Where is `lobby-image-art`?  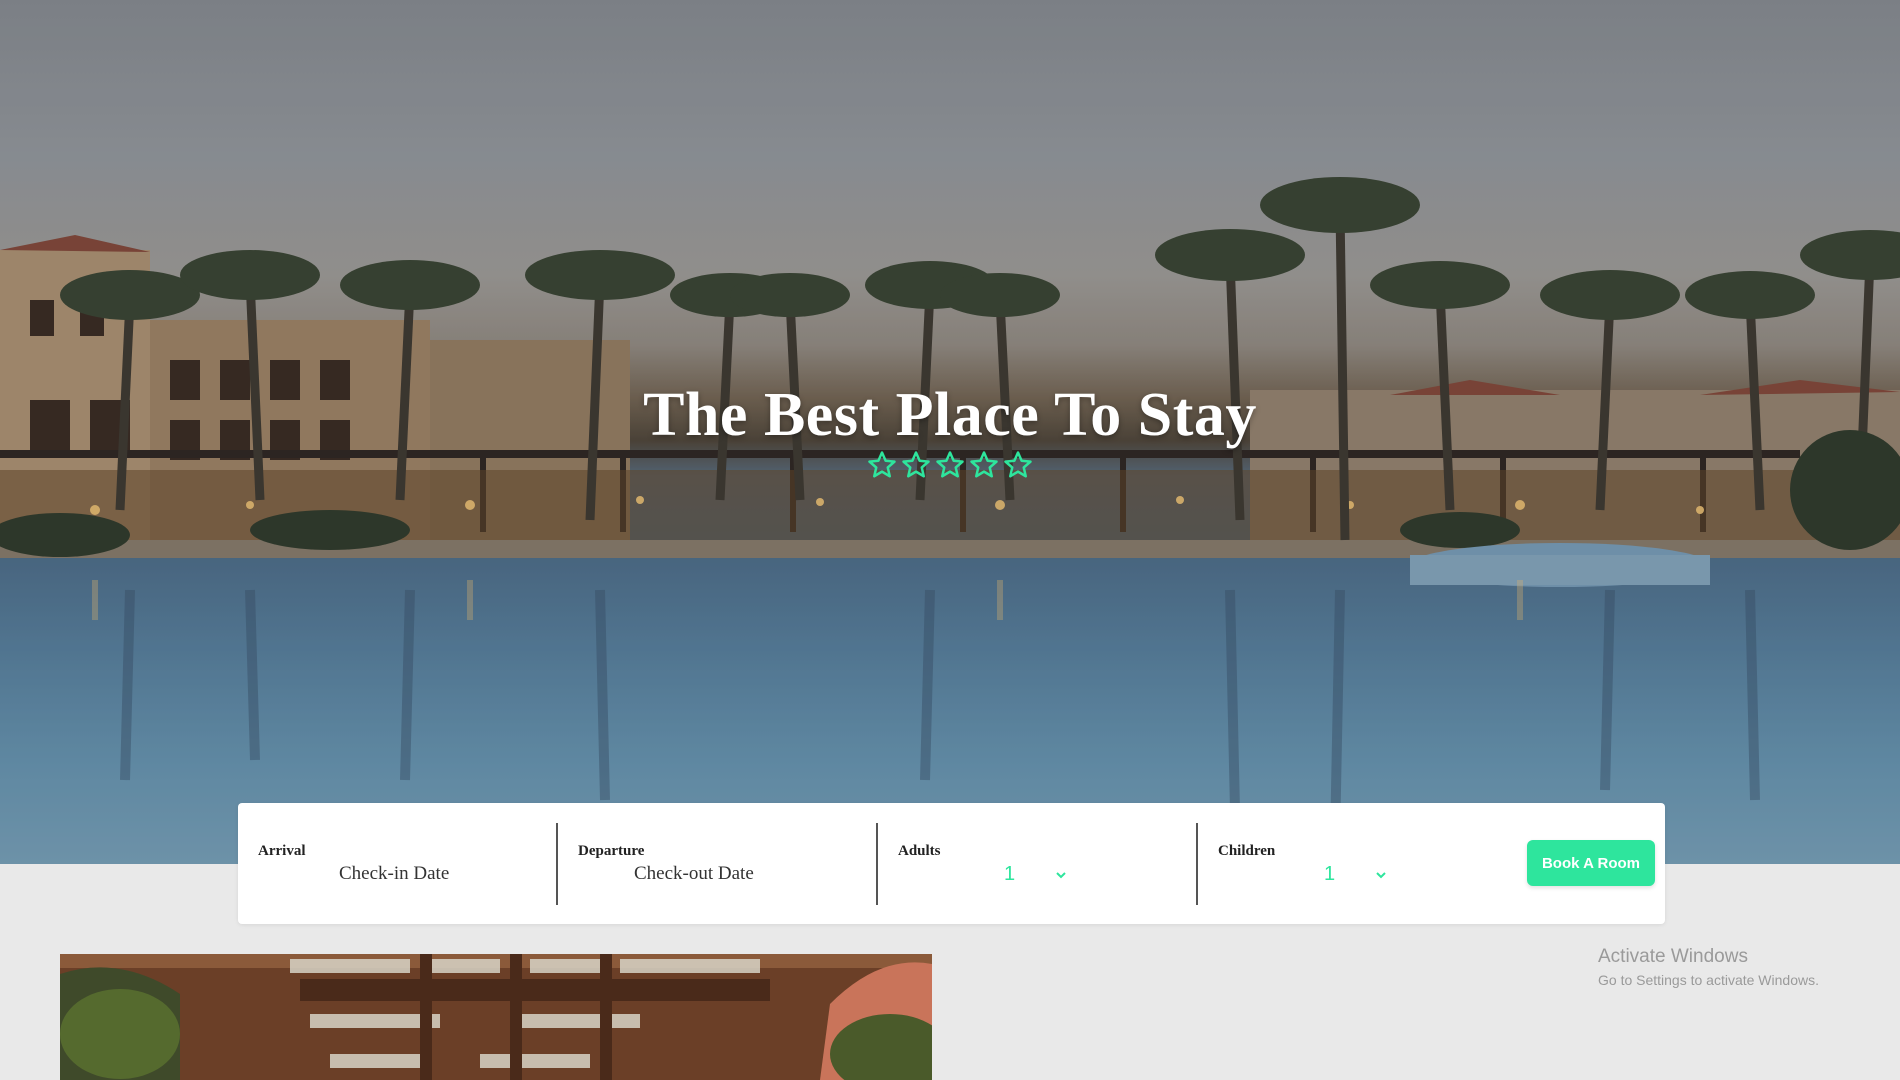 lobby-image-art is located at coordinates (496, 1017).